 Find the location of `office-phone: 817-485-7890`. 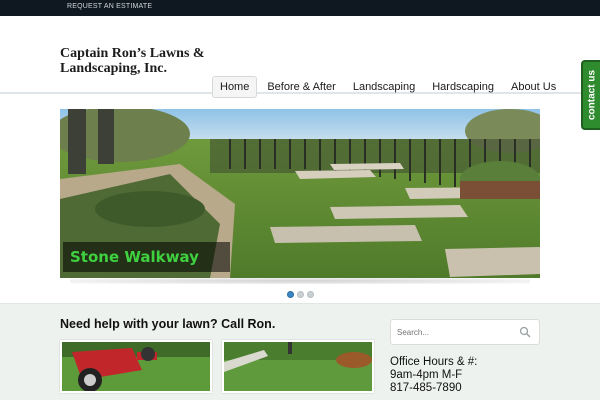

office-phone: 817-485-7890 is located at coordinates (433, 388).